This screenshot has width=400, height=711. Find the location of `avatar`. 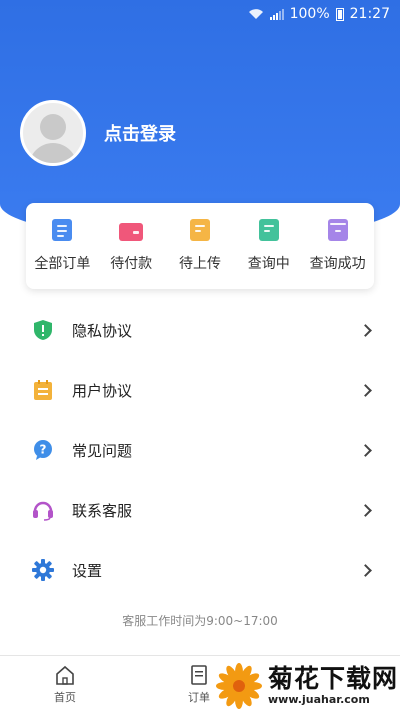

avatar is located at coordinates (53, 133).